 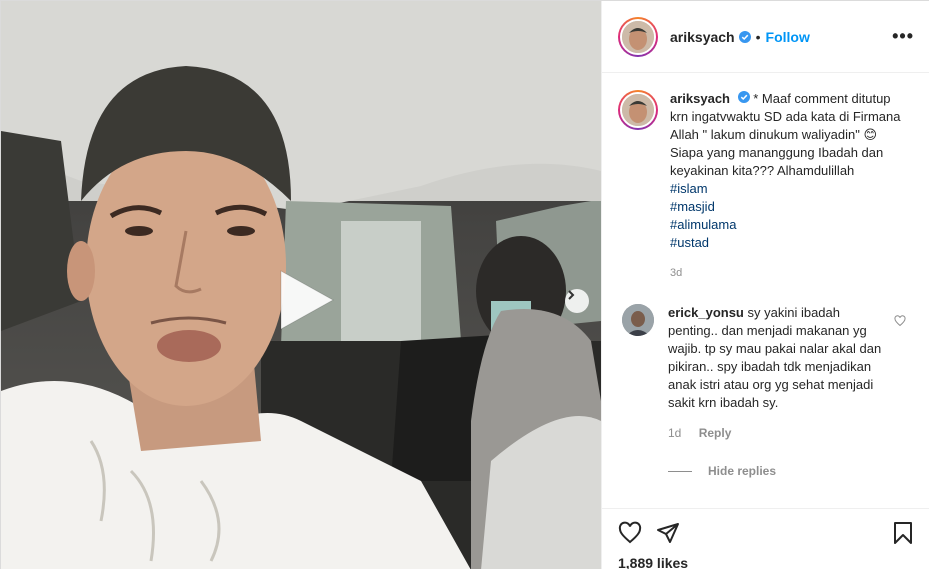 I want to click on comment-timestamp: 1d, so click(x=674, y=433).